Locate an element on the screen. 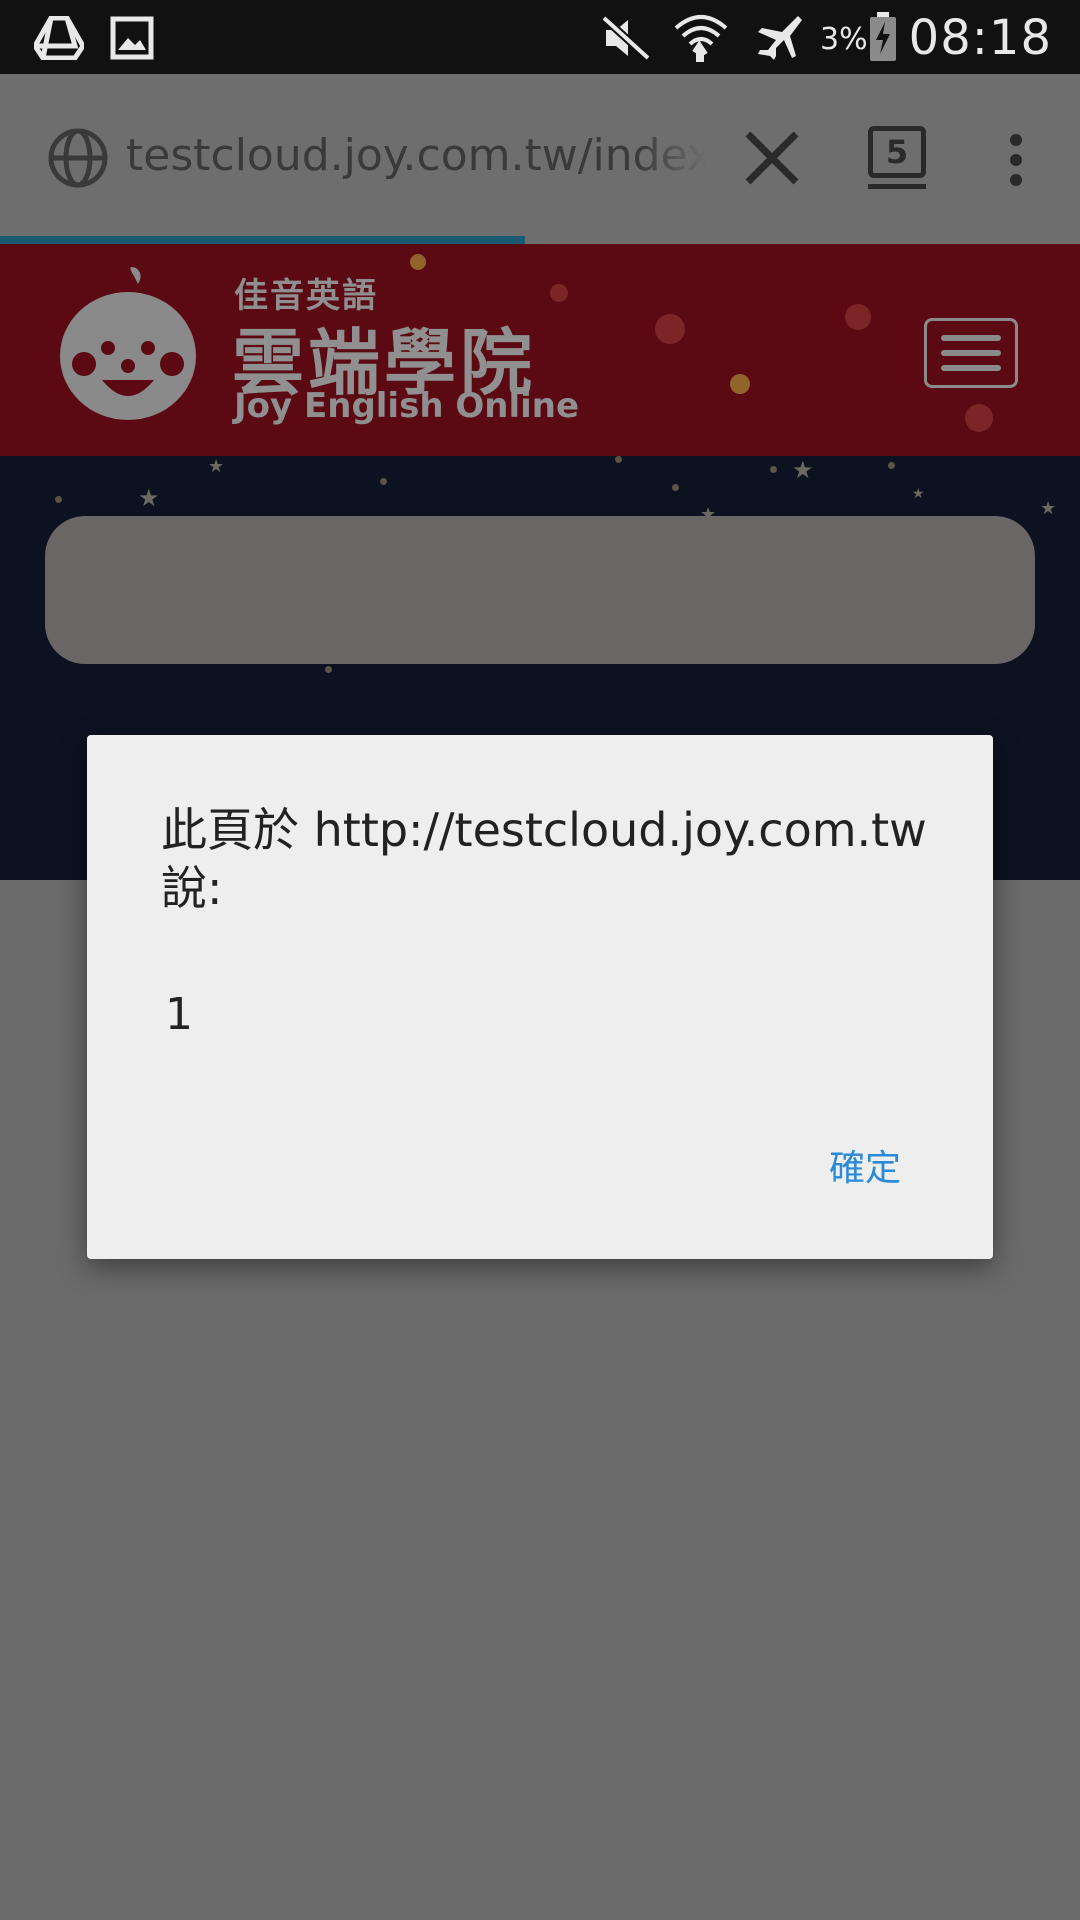 This screenshot has width=1080, height=1920. ok-button: 確定 is located at coordinates (865, 1165).